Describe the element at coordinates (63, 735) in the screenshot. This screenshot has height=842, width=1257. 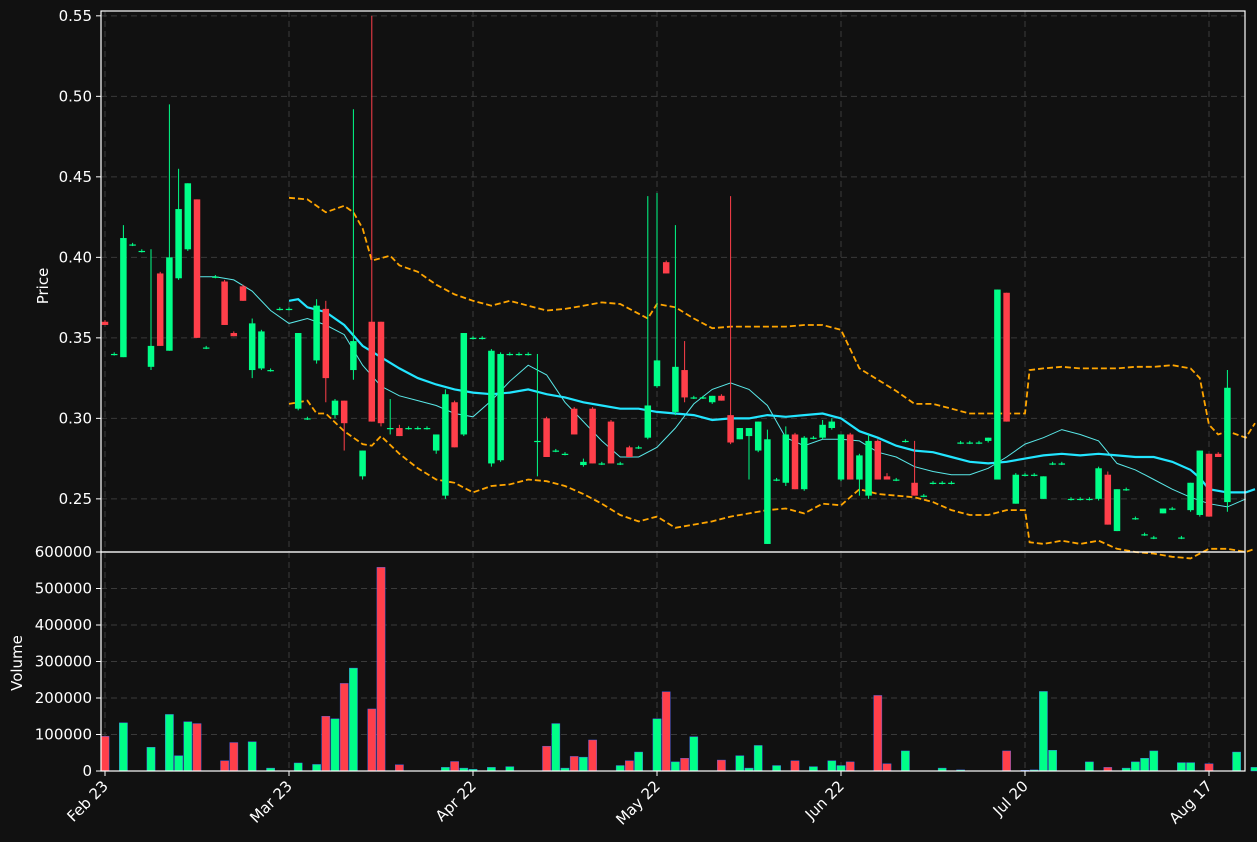
I see `volume-tick-label: 100000` at that location.